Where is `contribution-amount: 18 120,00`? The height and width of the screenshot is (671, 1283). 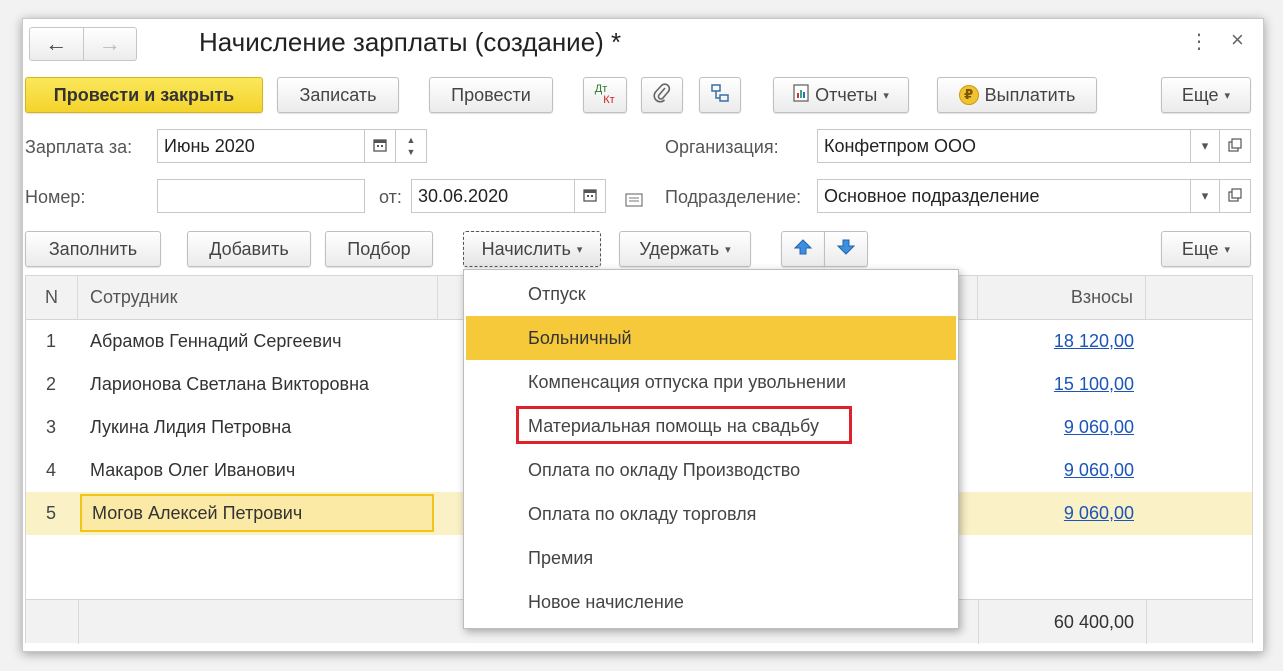 contribution-amount: 18 120,00 is located at coordinates (1061, 341).